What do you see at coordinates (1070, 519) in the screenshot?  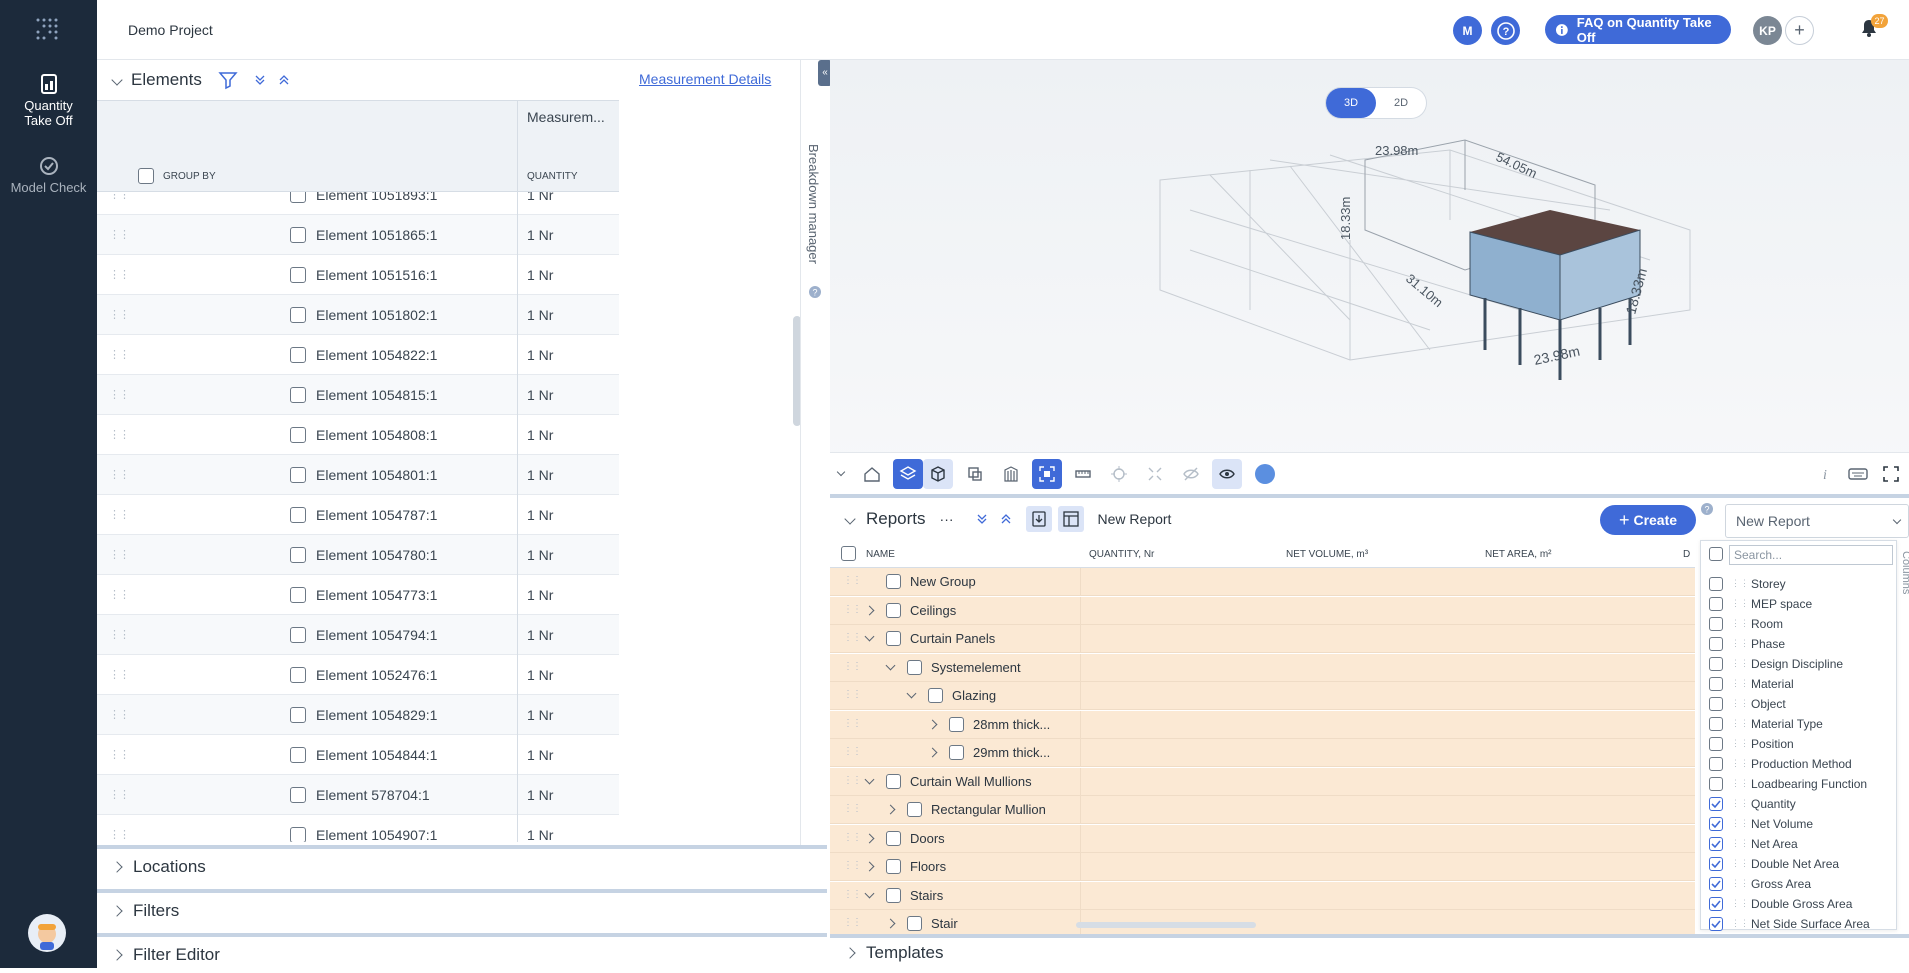 I see `report-layout-button` at bounding box center [1070, 519].